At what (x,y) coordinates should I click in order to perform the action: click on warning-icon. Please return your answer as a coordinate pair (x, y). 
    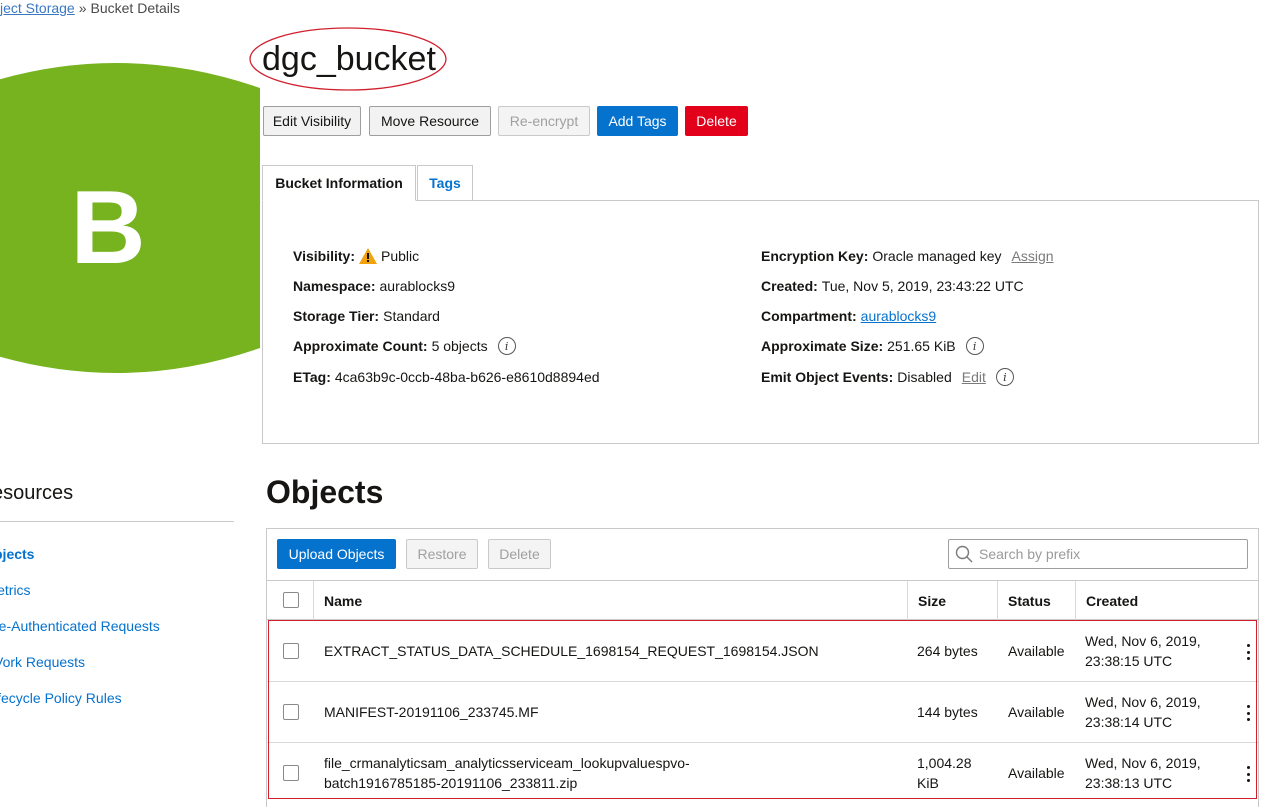
    Looking at the image, I should click on (367, 256).